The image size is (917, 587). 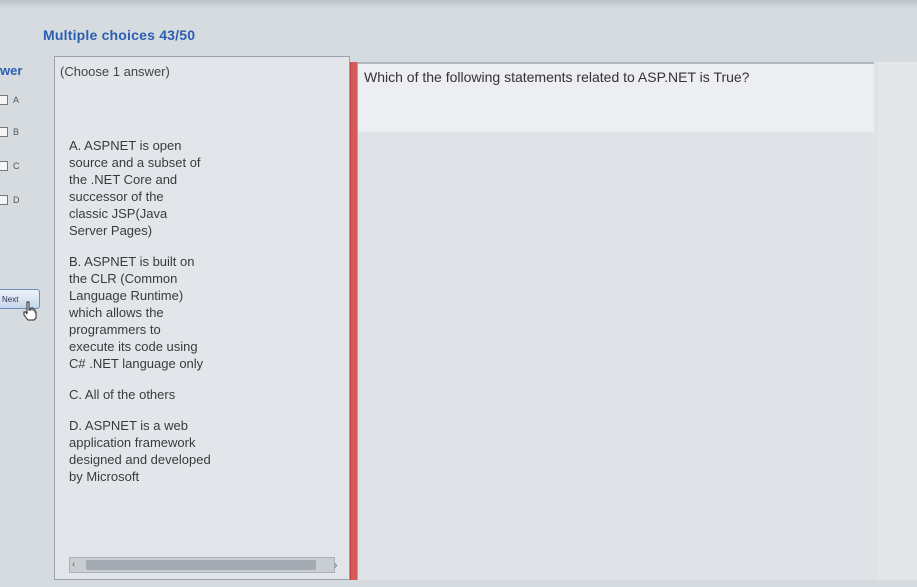 What do you see at coordinates (897, 321) in the screenshot?
I see `right-edge-area` at bounding box center [897, 321].